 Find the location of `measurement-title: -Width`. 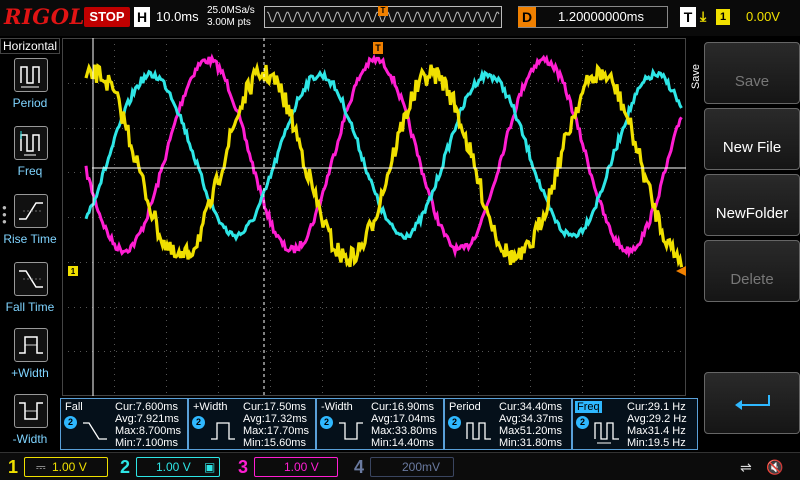

measurement-title: -Width is located at coordinates (337, 407).